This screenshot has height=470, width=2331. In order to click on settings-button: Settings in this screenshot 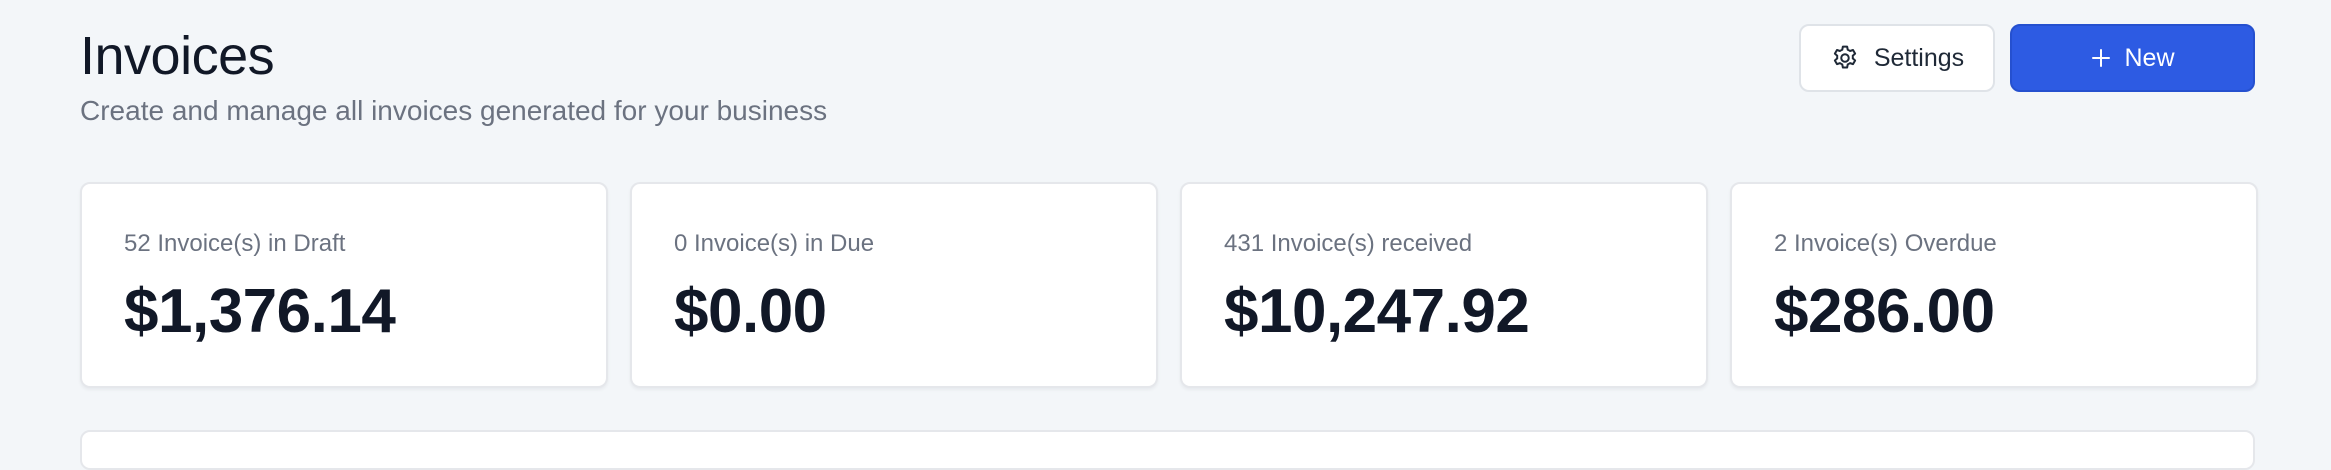, I will do `click(1897, 58)`.